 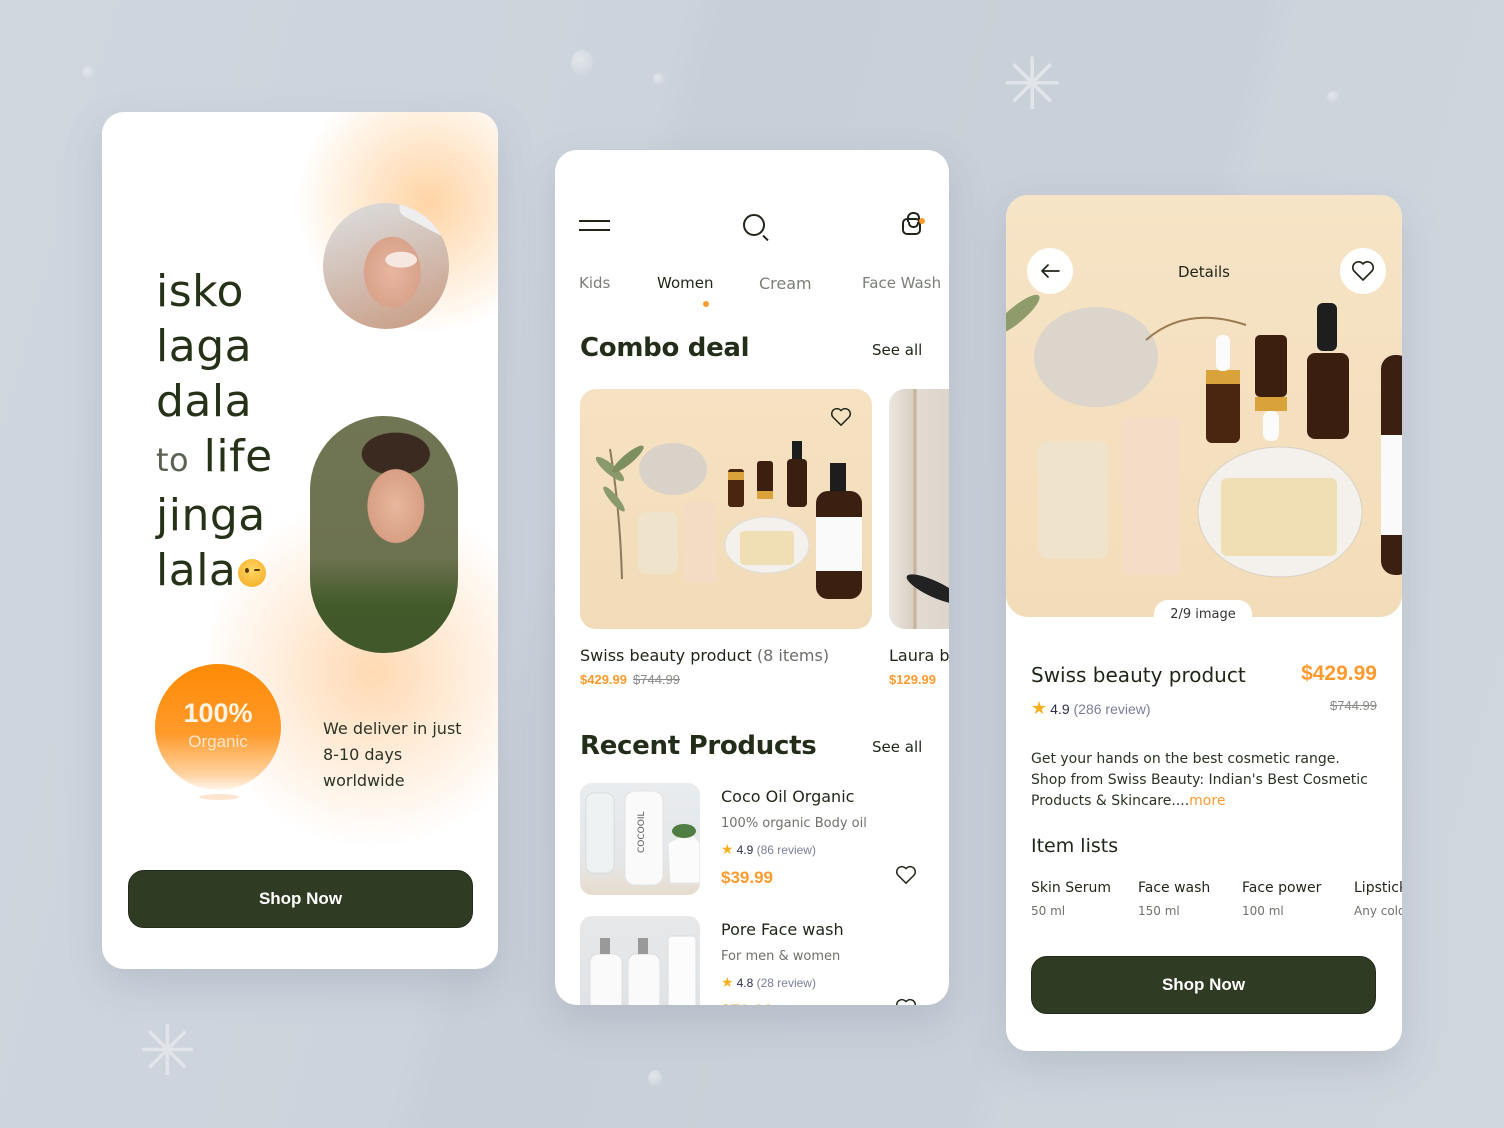 What do you see at coordinates (1207, 801) in the screenshot?
I see `more-link: more` at bounding box center [1207, 801].